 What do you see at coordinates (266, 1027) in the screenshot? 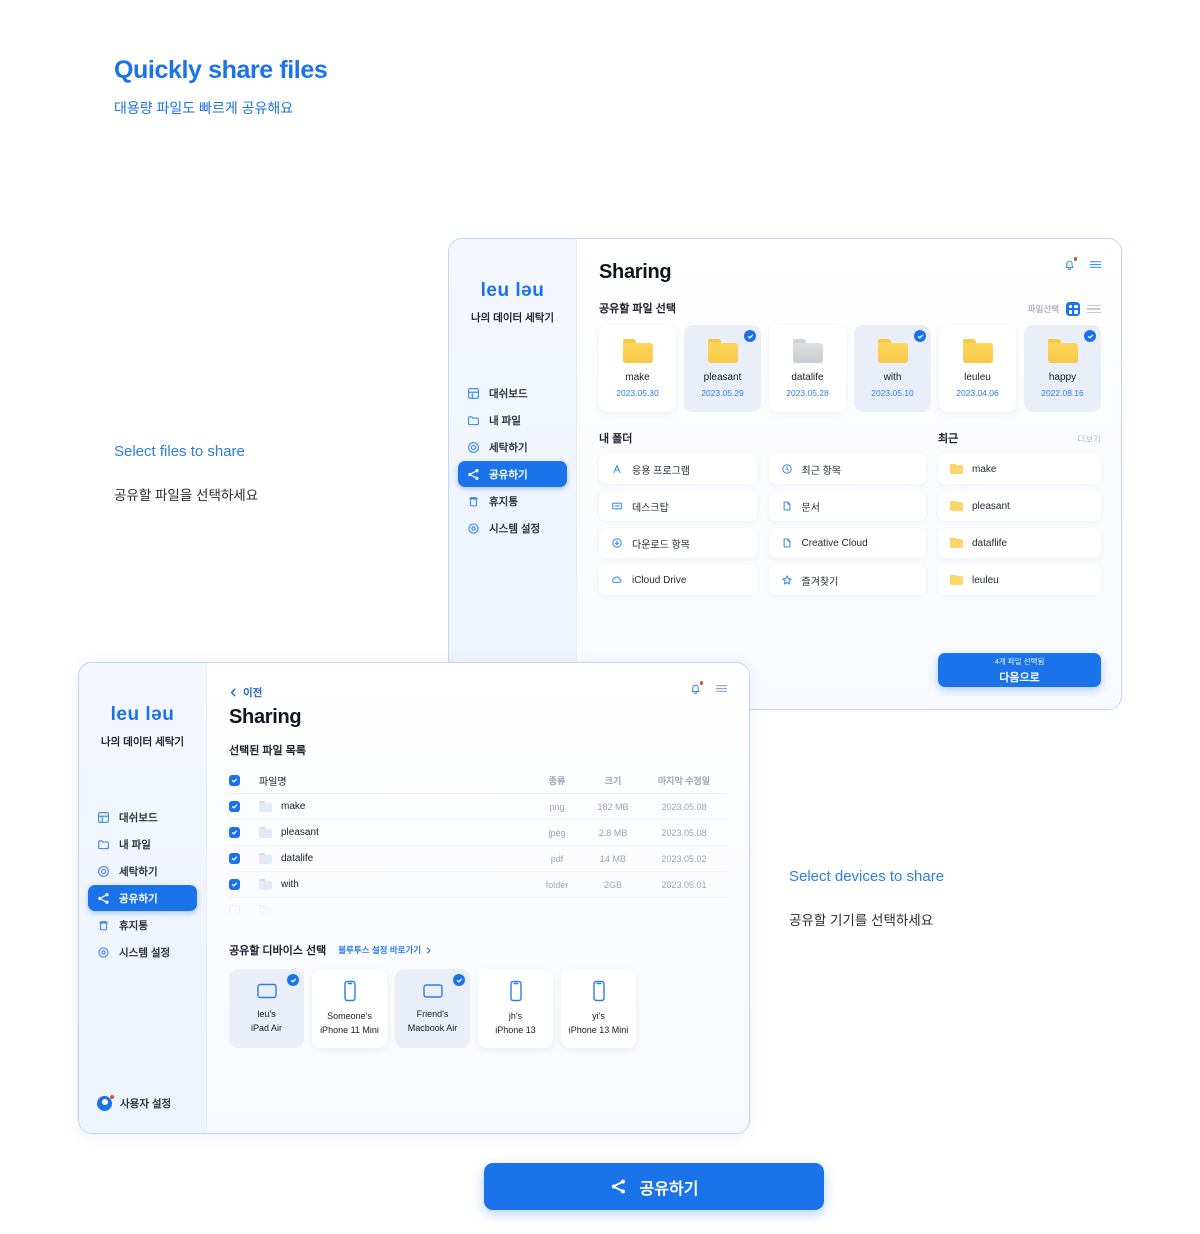
I see `device-model: iPad Air` at bounding box center [266, 1027].